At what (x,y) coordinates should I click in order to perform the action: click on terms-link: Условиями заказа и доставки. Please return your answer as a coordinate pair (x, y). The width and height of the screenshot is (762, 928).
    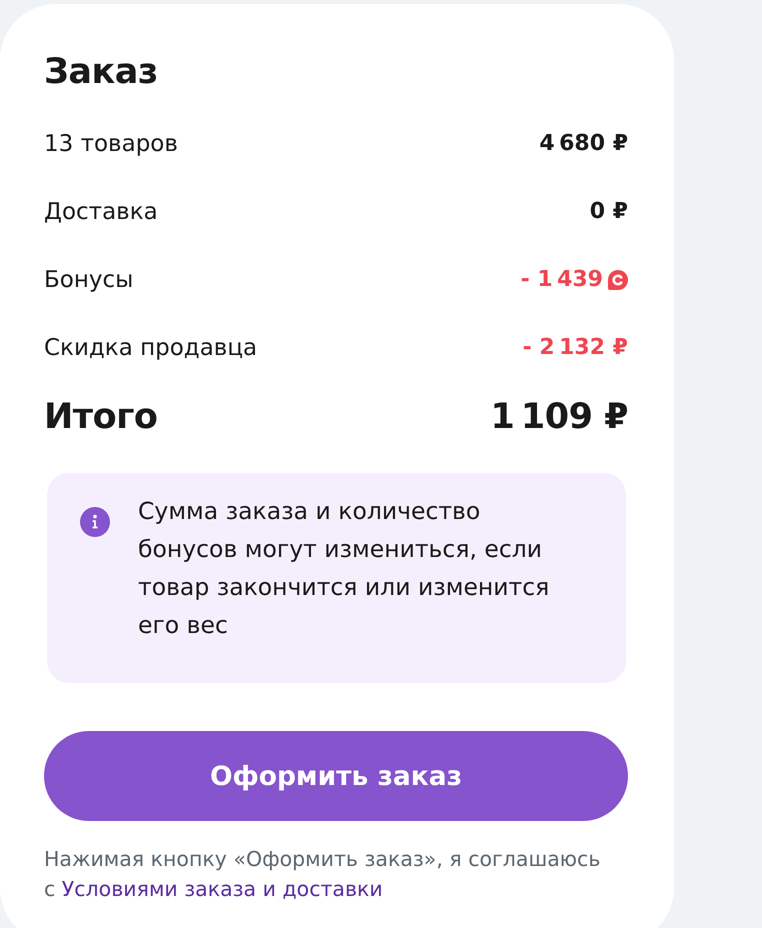
    Looking at the image, I should click on (222, 889).